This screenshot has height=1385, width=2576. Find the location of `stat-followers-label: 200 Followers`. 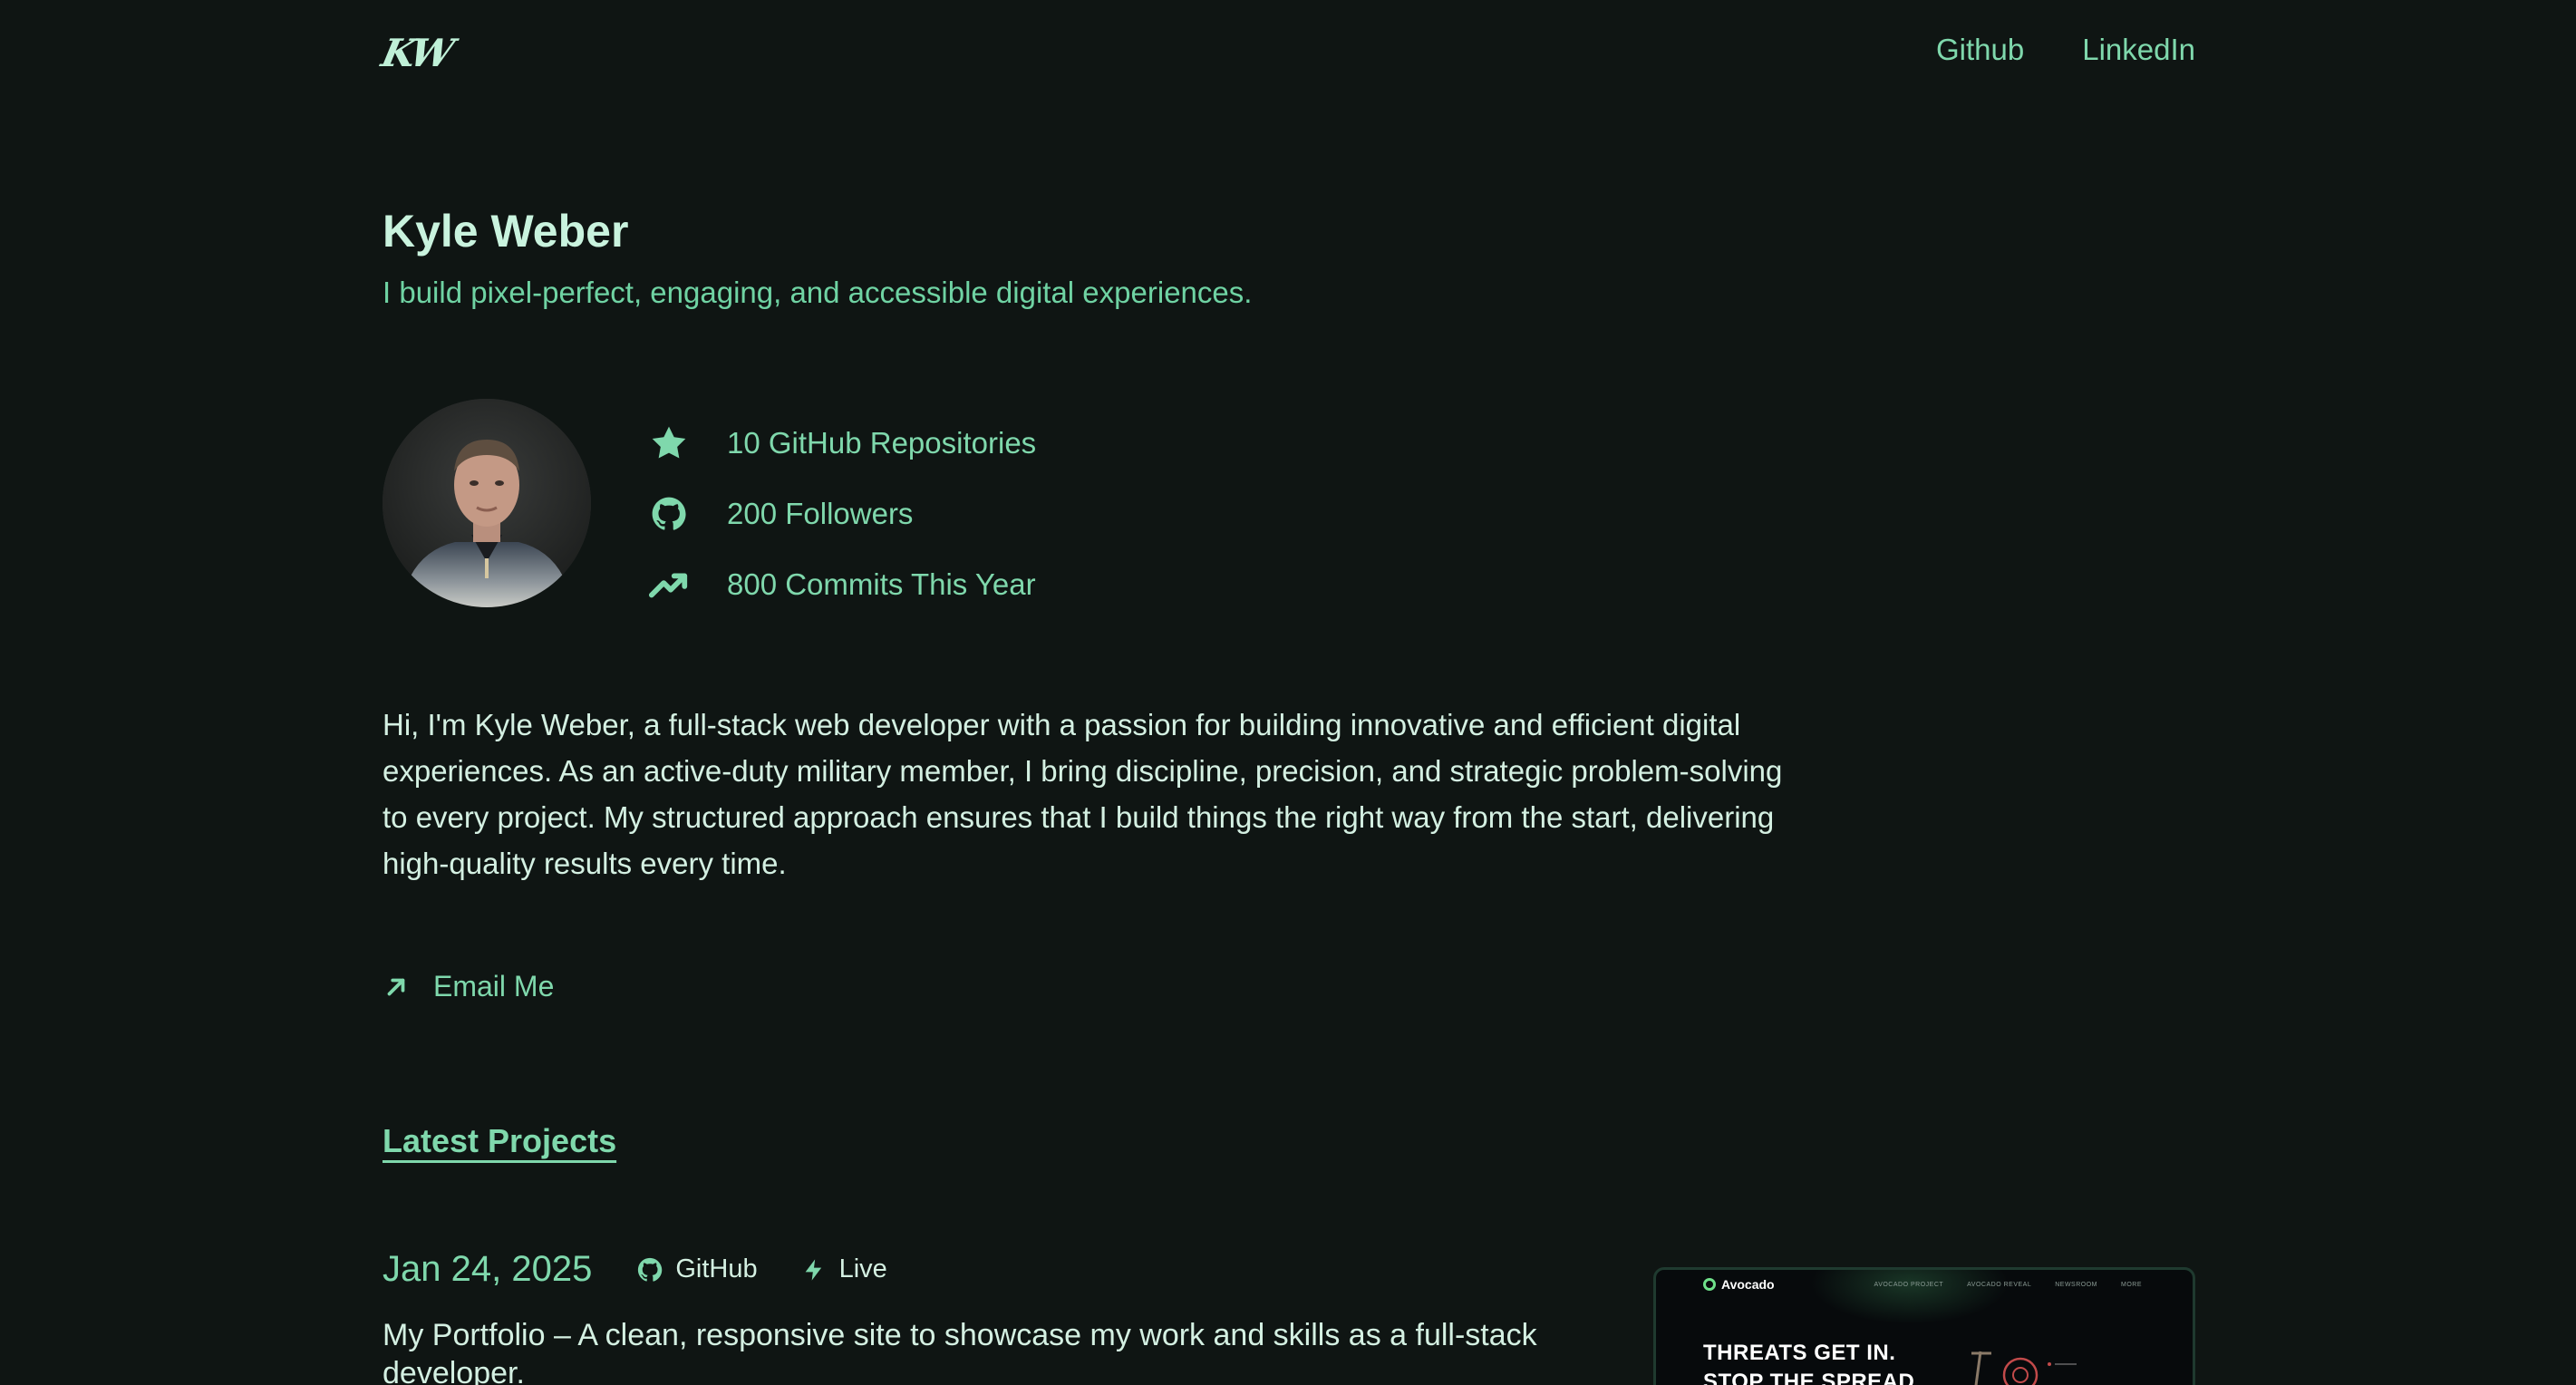

stat-followers-label: 200 Followers is located at coordinates (820, 513).